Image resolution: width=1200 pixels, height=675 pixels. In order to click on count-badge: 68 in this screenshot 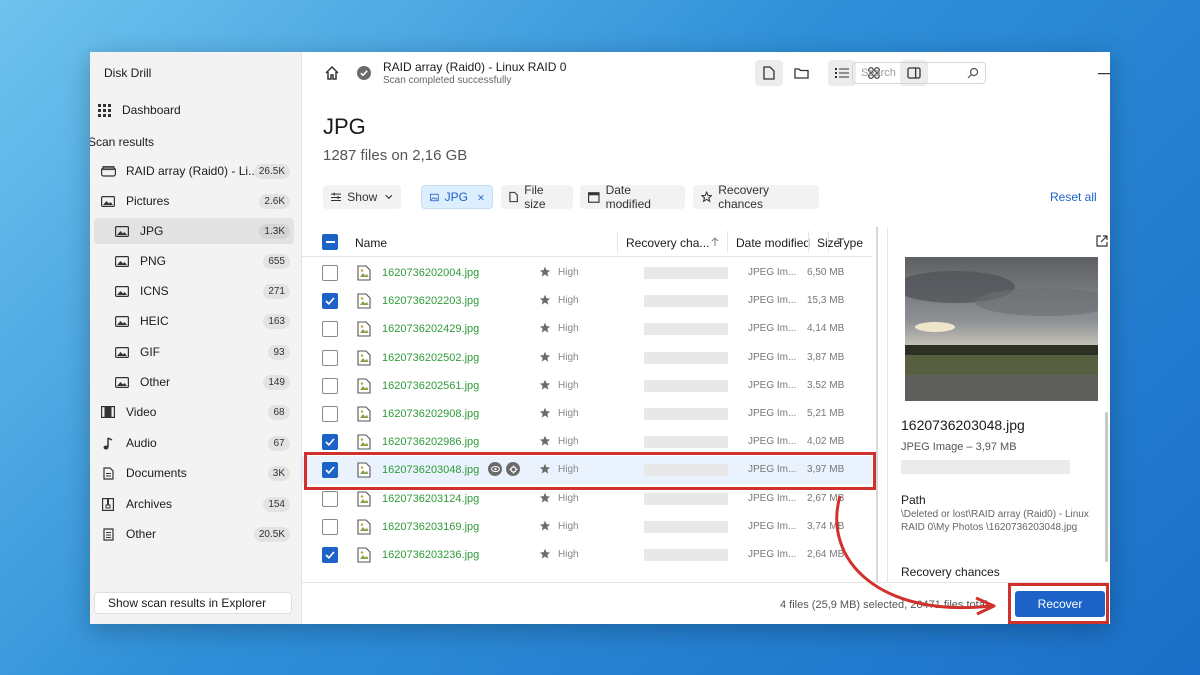, I will do `click(279, 412)`.